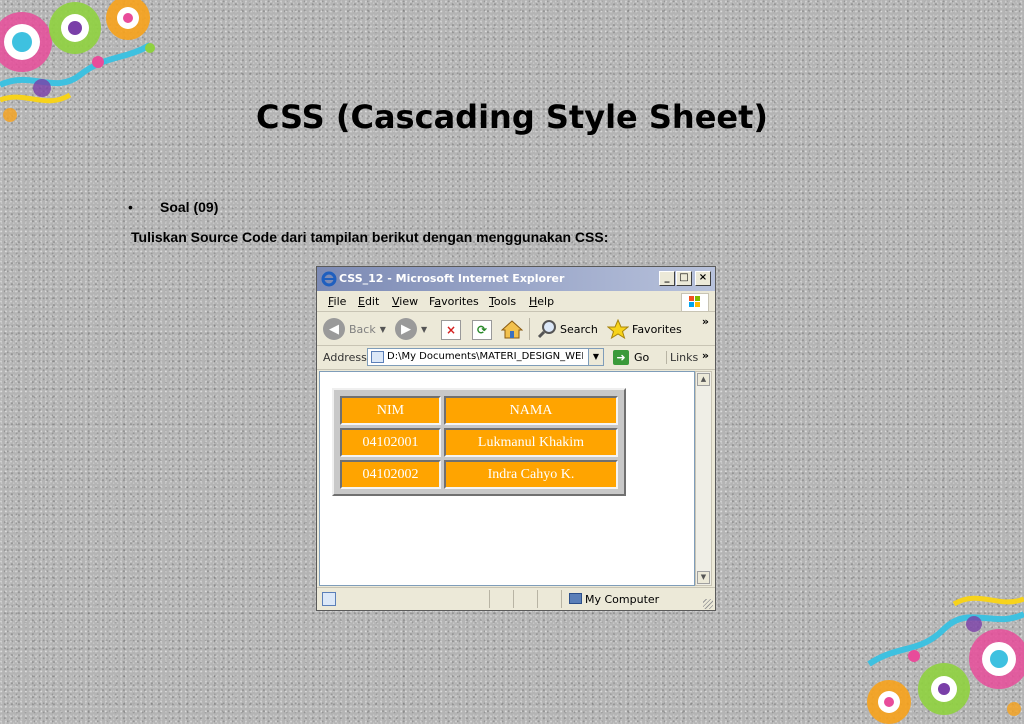 The height and width of the screenshot is (724, 1024). I want to click on home-icon, so click(512, 329).